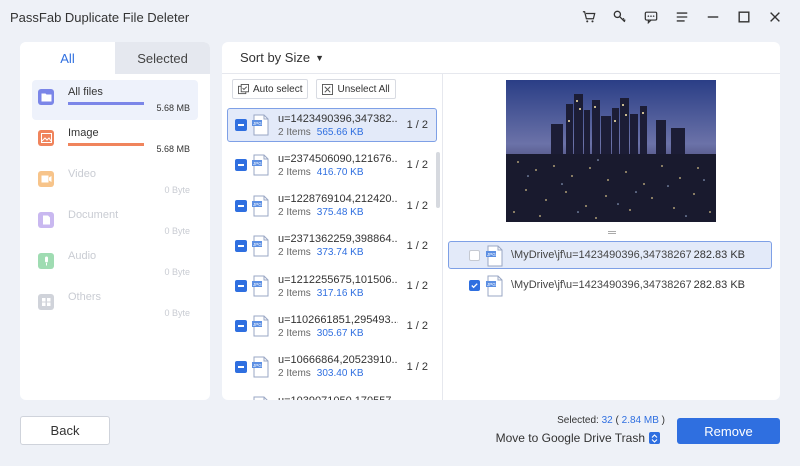  I want to click on category-label: Others, so click(85, 297).